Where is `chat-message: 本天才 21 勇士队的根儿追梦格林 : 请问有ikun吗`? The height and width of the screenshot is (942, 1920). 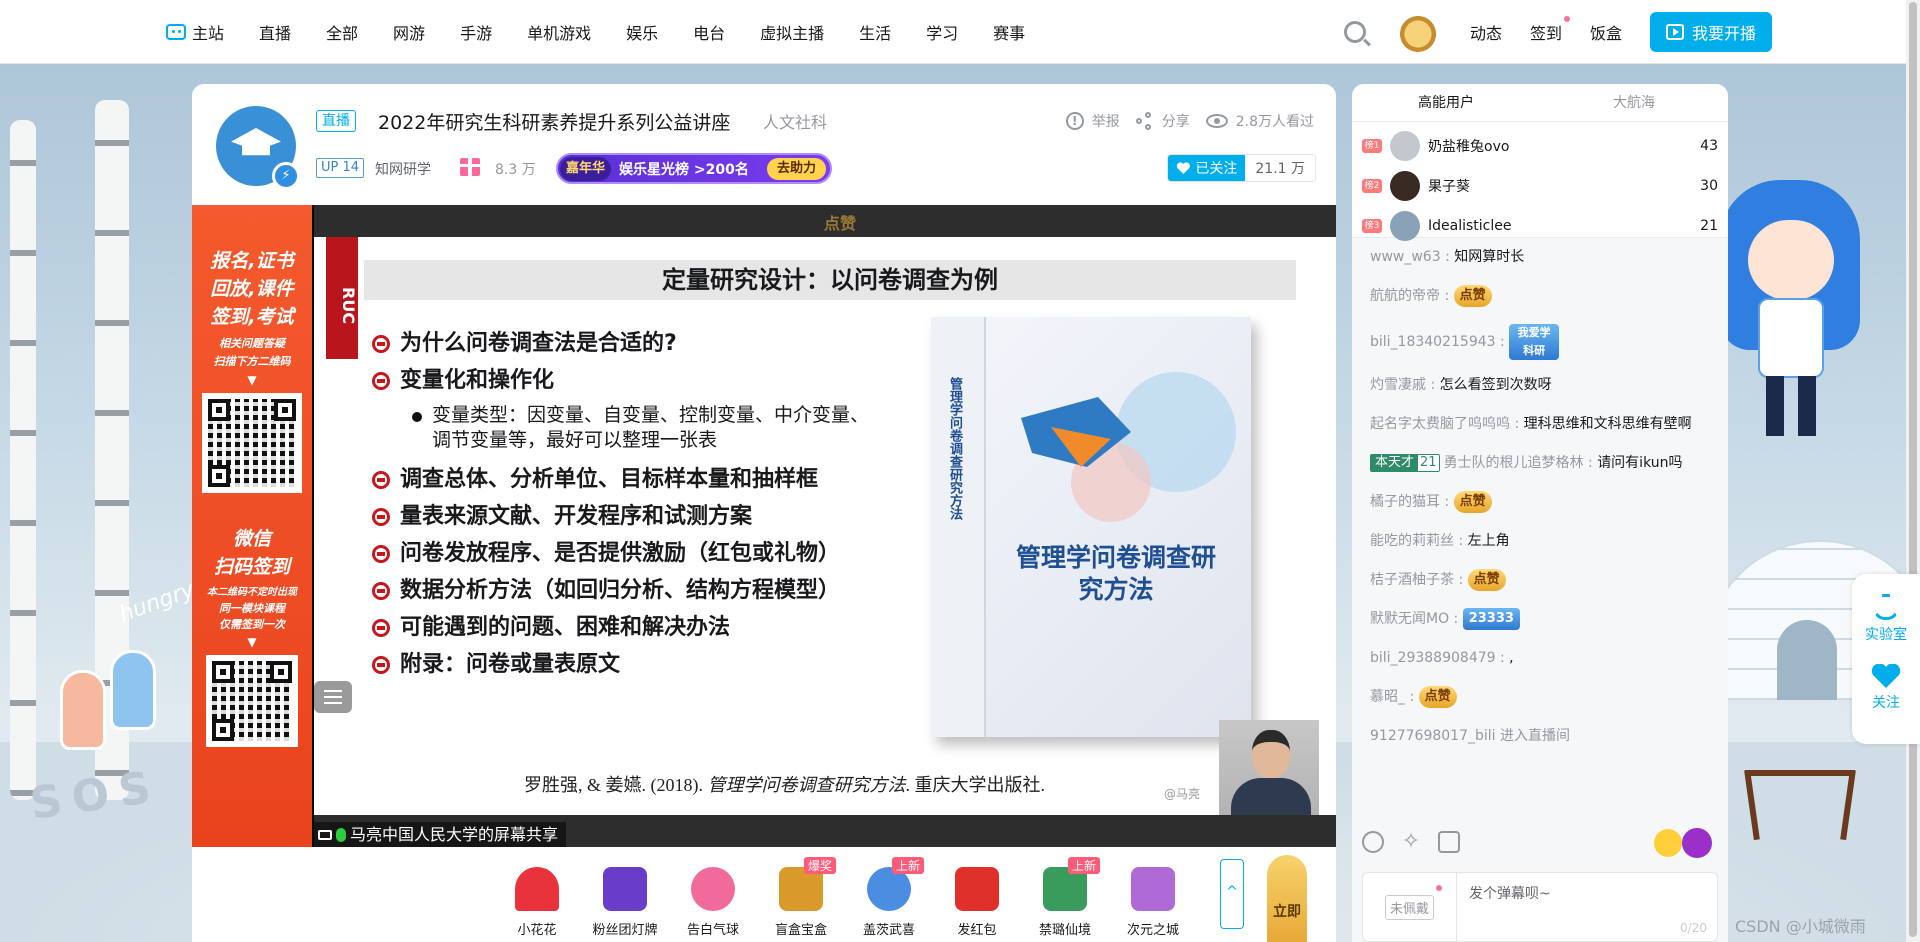 chat-message: 本天才 21 勇士队的根儿追梦格林 : 请问有ikun吗 is located at coordinates (1540, 463).